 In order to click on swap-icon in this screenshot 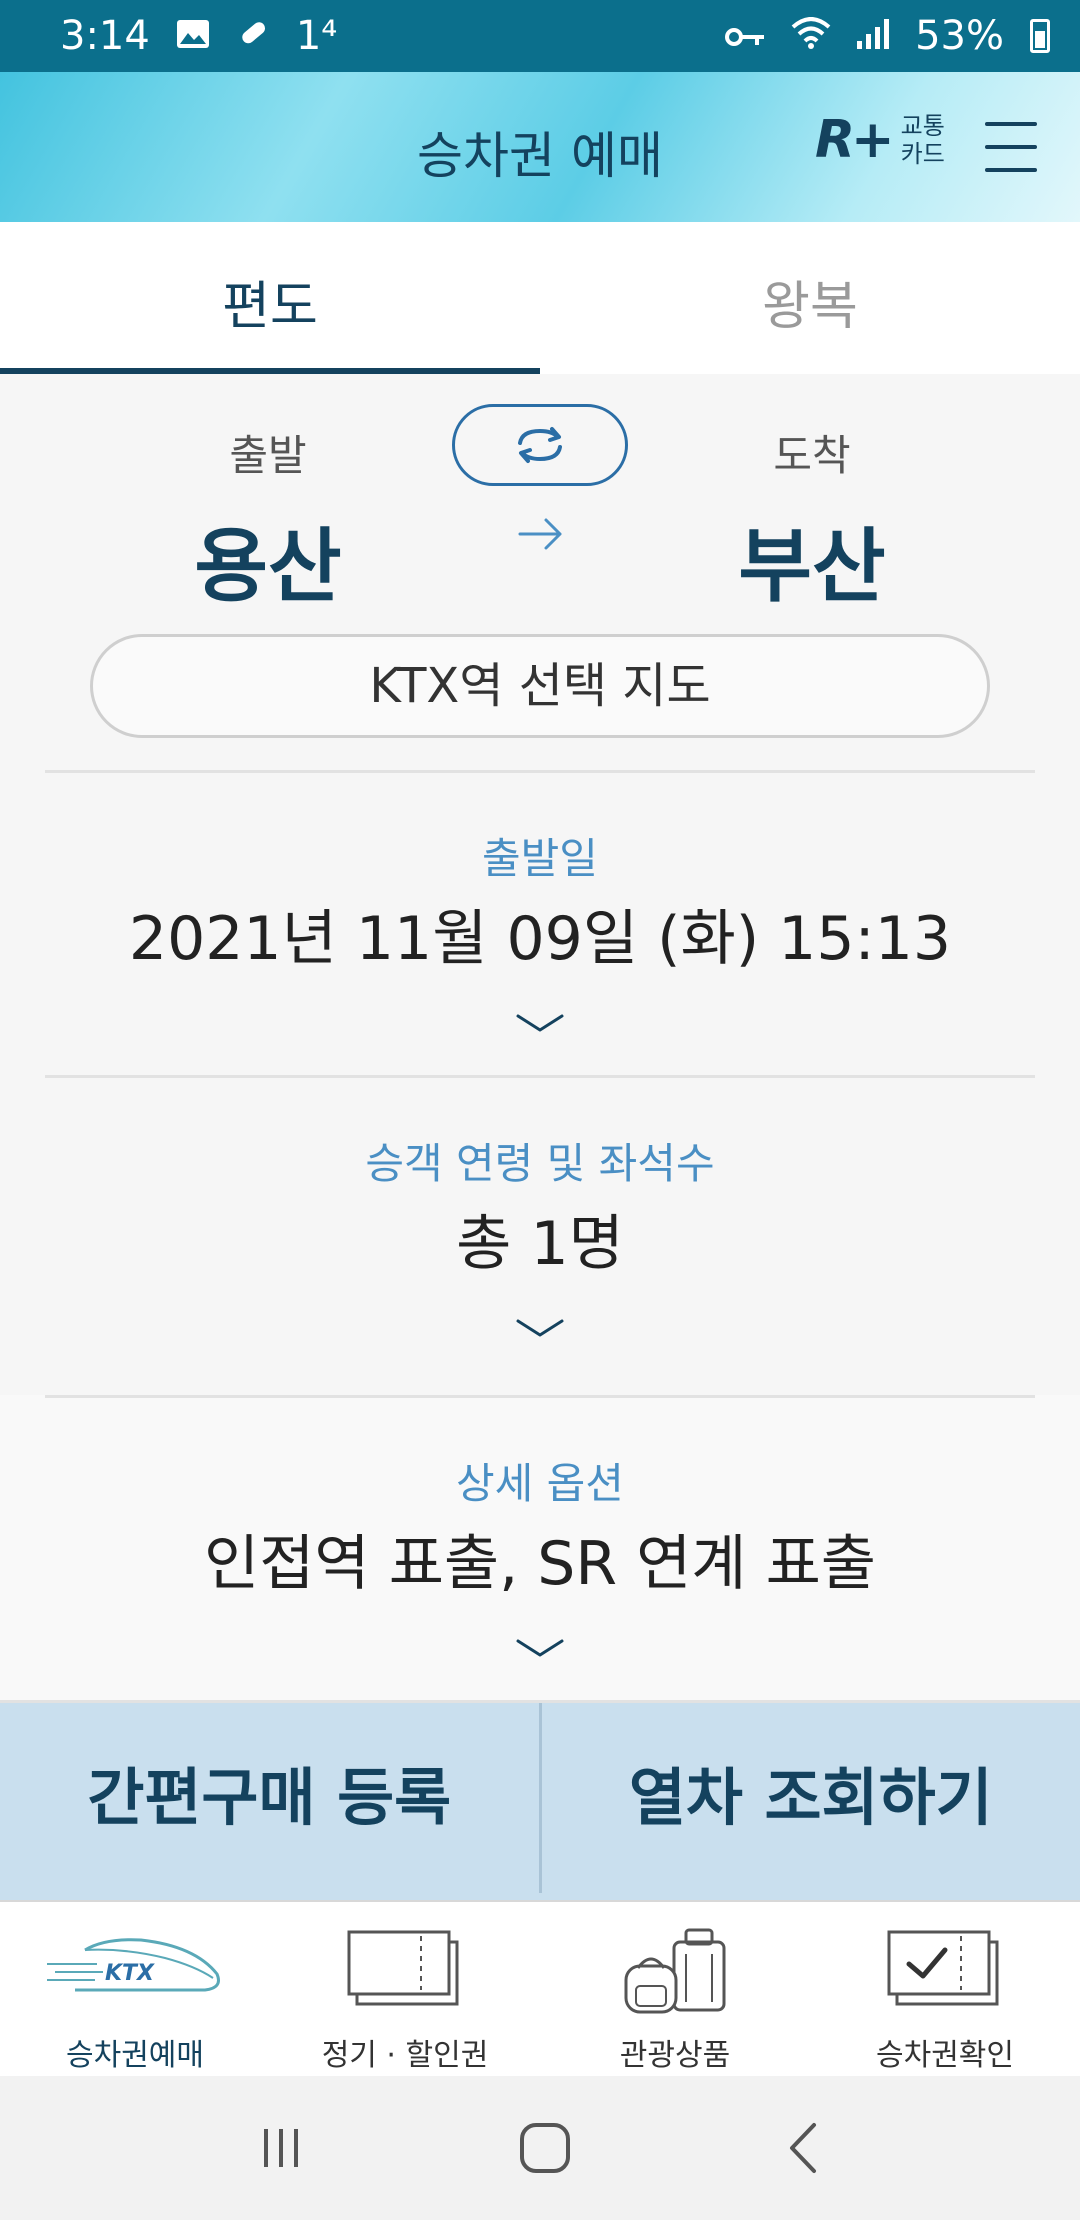, I will do `click(540, 445)`.